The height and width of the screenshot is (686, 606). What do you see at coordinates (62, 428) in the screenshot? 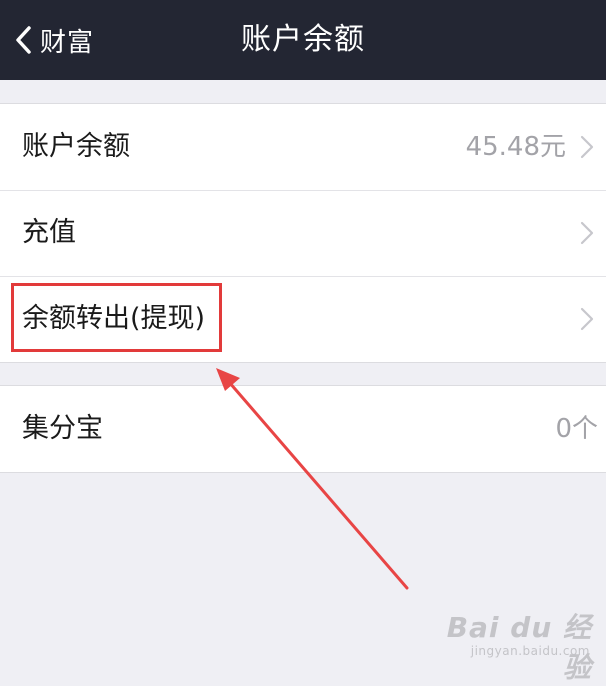
I see `list-item-label: 集分宝` at bounding box center [62, 428].